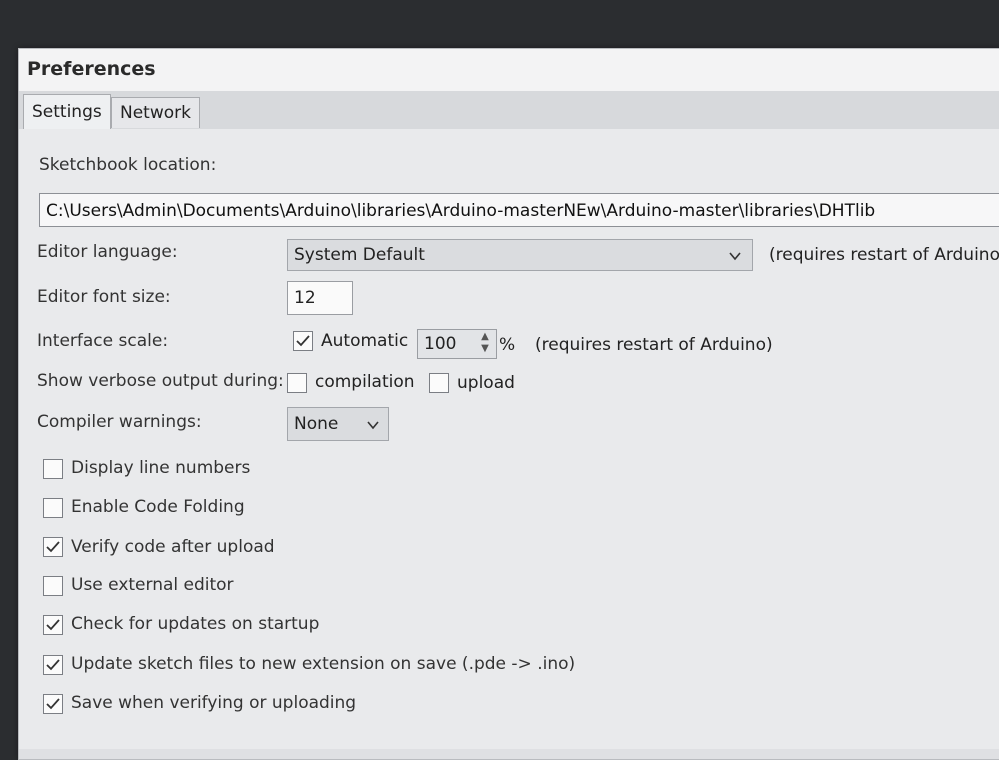 The width and height of the screenshot is (999, 760). I want to click on display-line-numbers-checkbox, so click(53, 469).